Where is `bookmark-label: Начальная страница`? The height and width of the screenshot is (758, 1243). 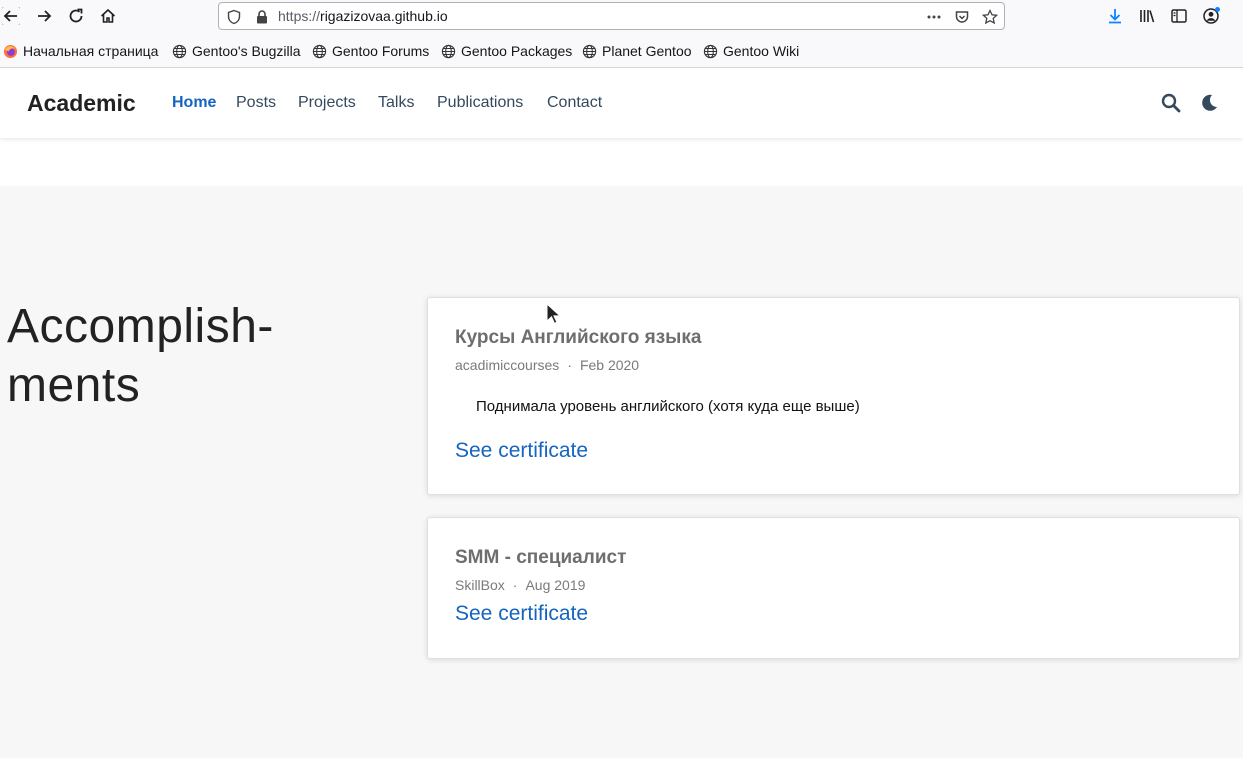
bookmark-label: Начальная страница is located at coordinates (91, 51).